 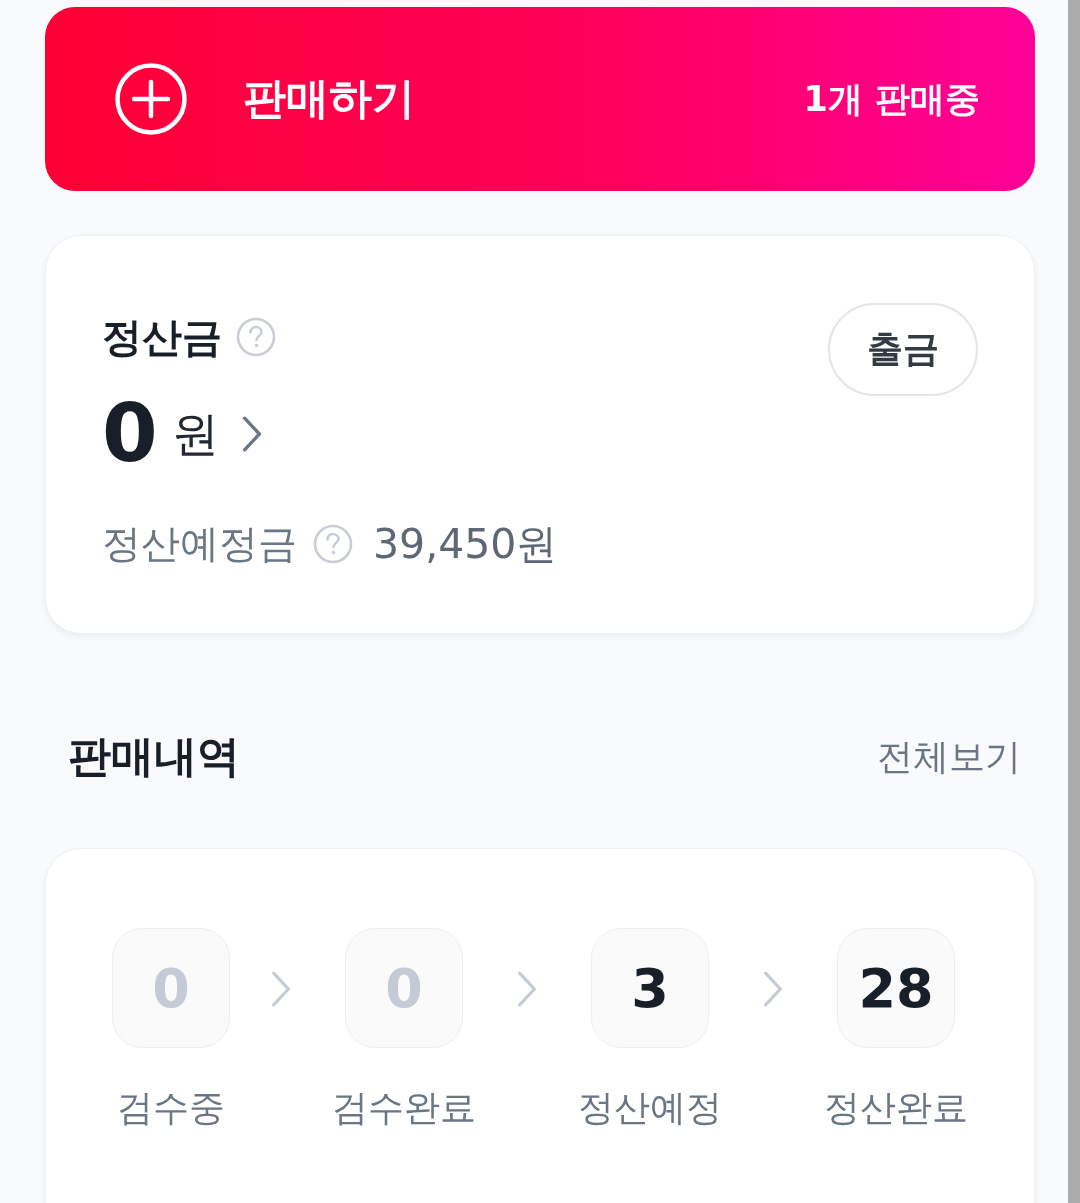 What do you see at coordinates (1074, 601) in the screenshot?
I see `scrollbar-thumb` at bounding box center [1074, 601].